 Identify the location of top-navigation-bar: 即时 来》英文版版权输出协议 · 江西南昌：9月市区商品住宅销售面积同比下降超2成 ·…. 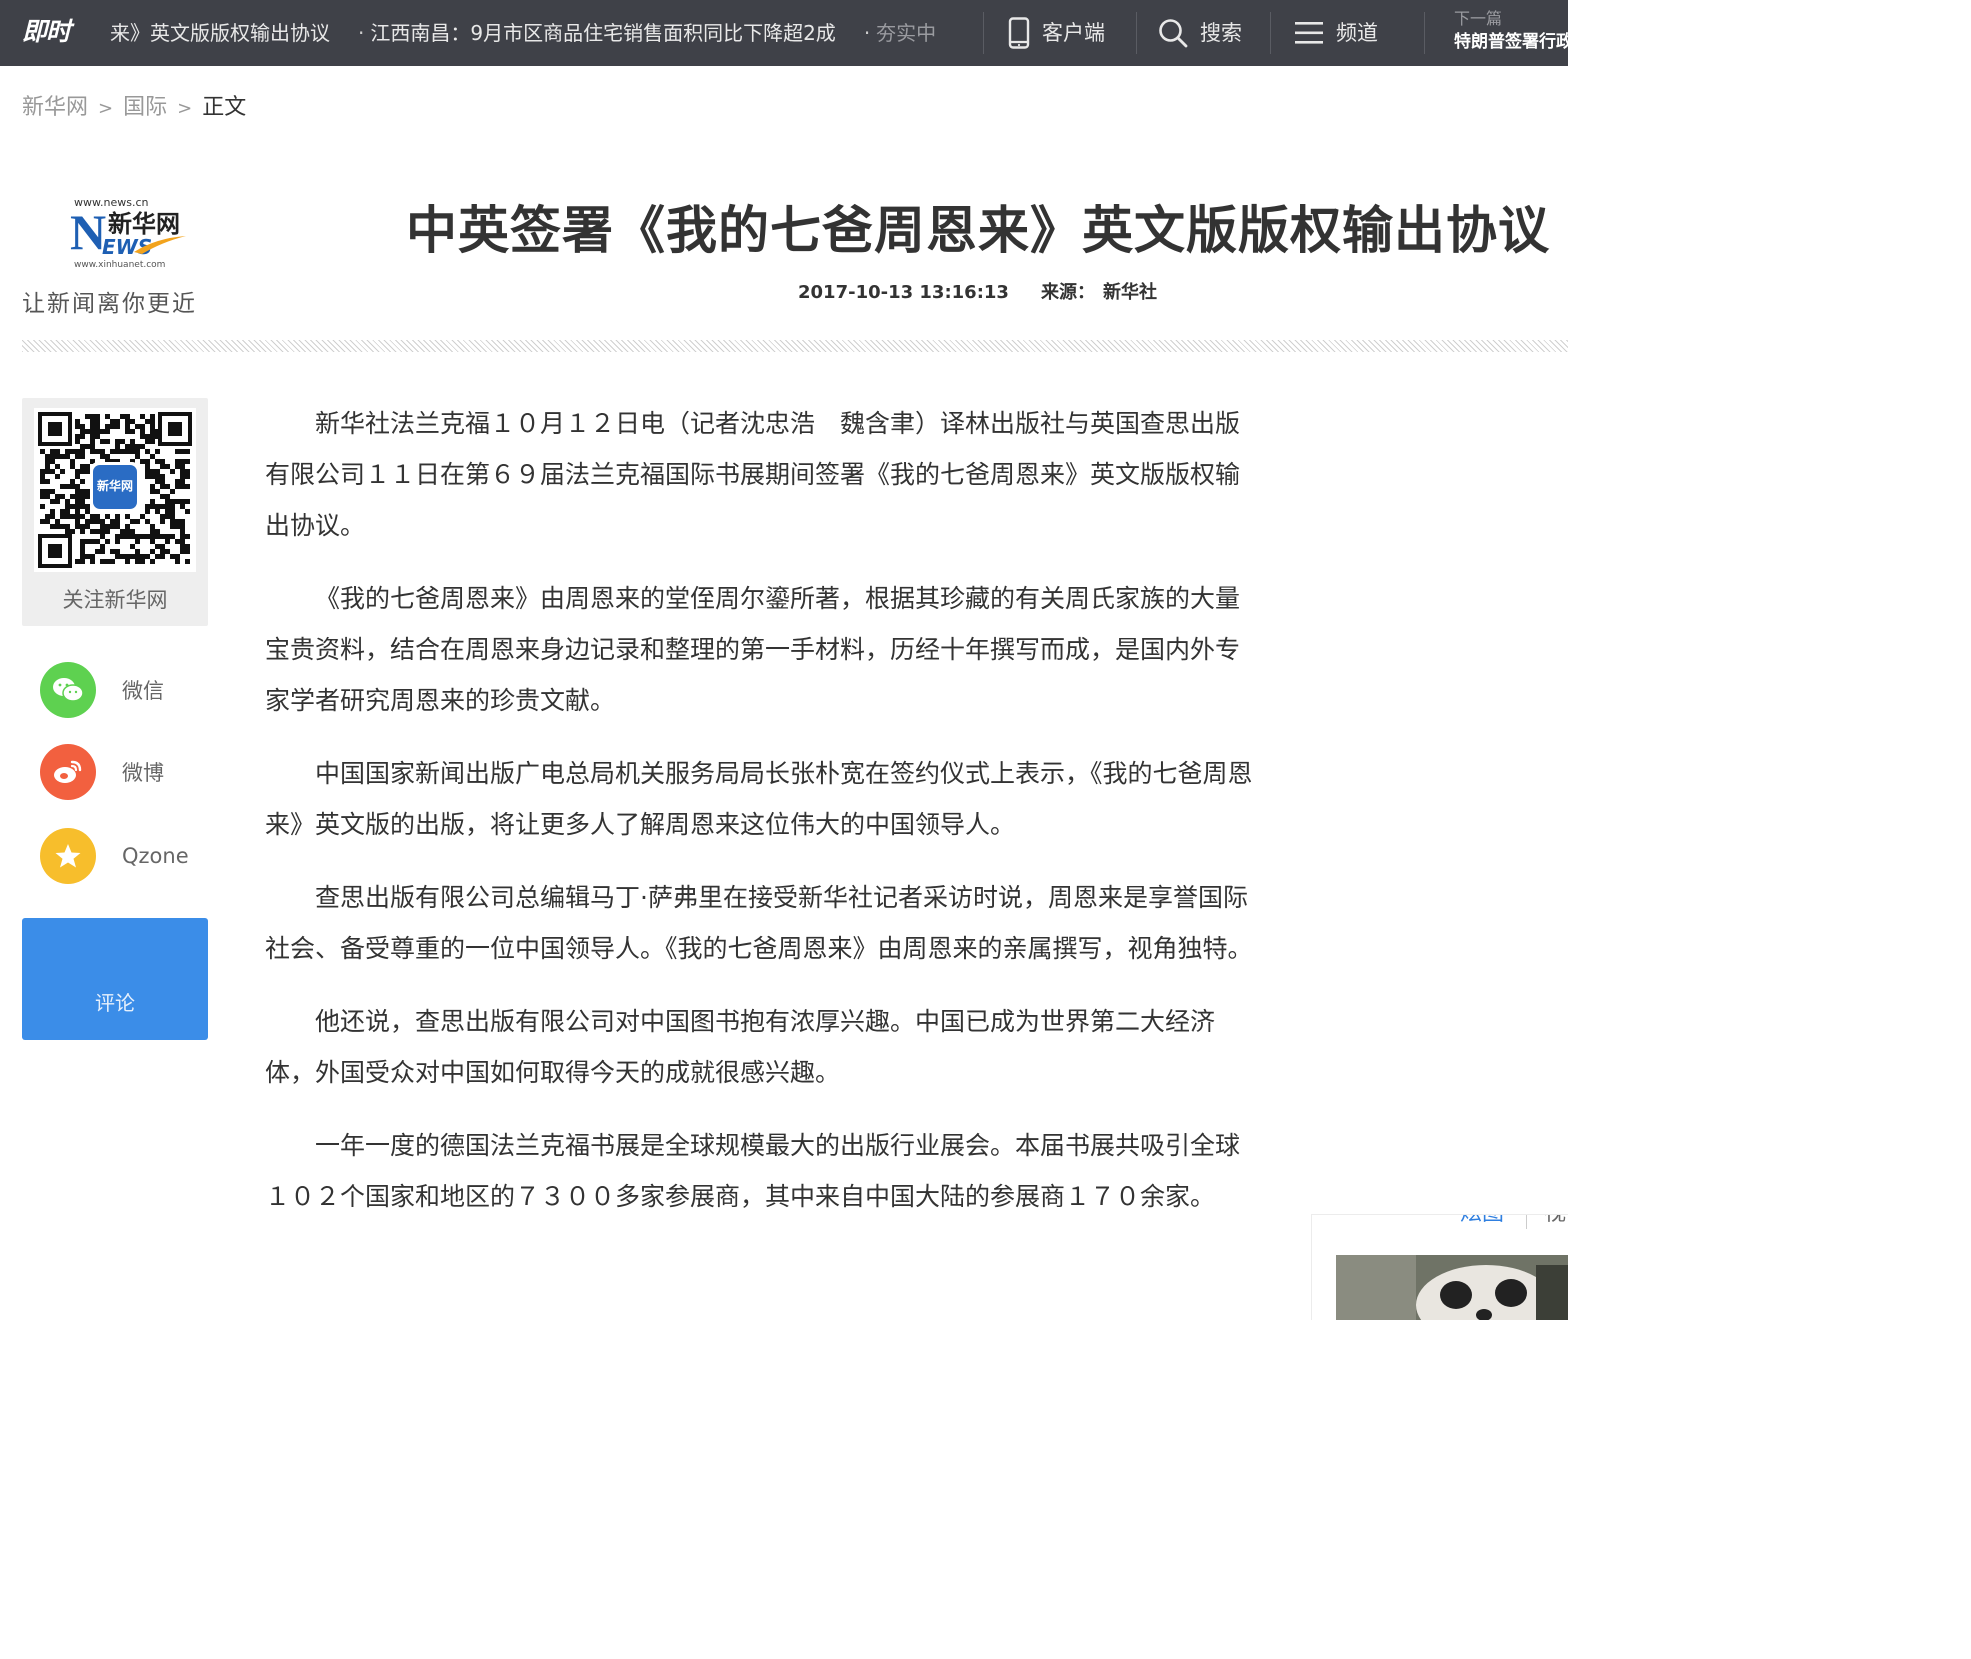
(784, 33).